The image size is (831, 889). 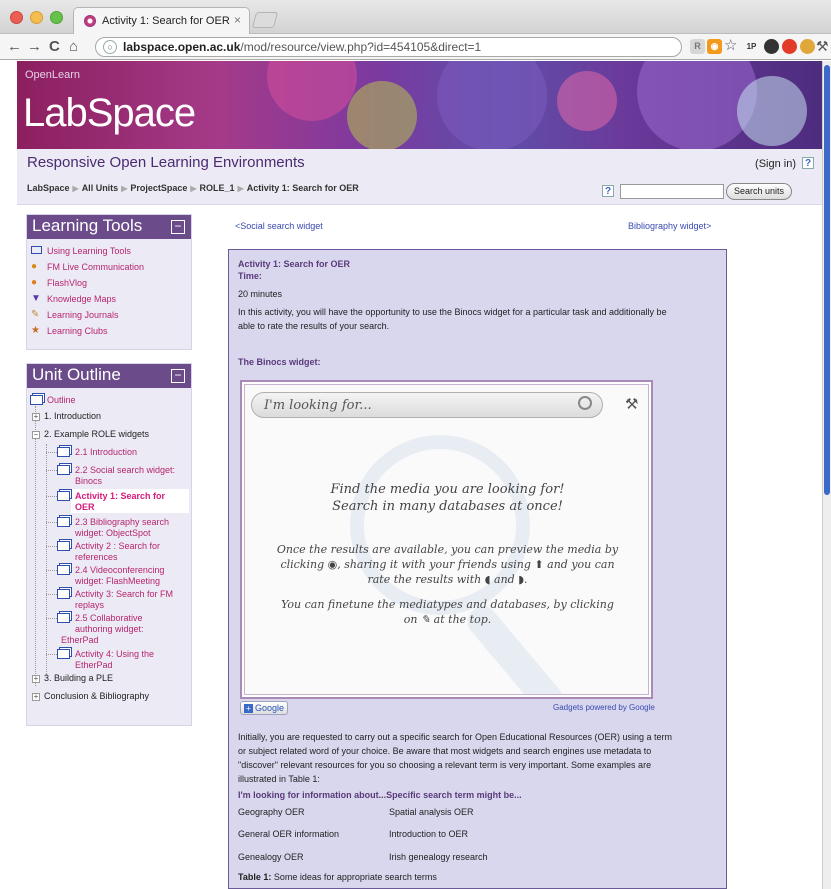 I want to click on scrollbar-thumb, so click(x=827, y=280).